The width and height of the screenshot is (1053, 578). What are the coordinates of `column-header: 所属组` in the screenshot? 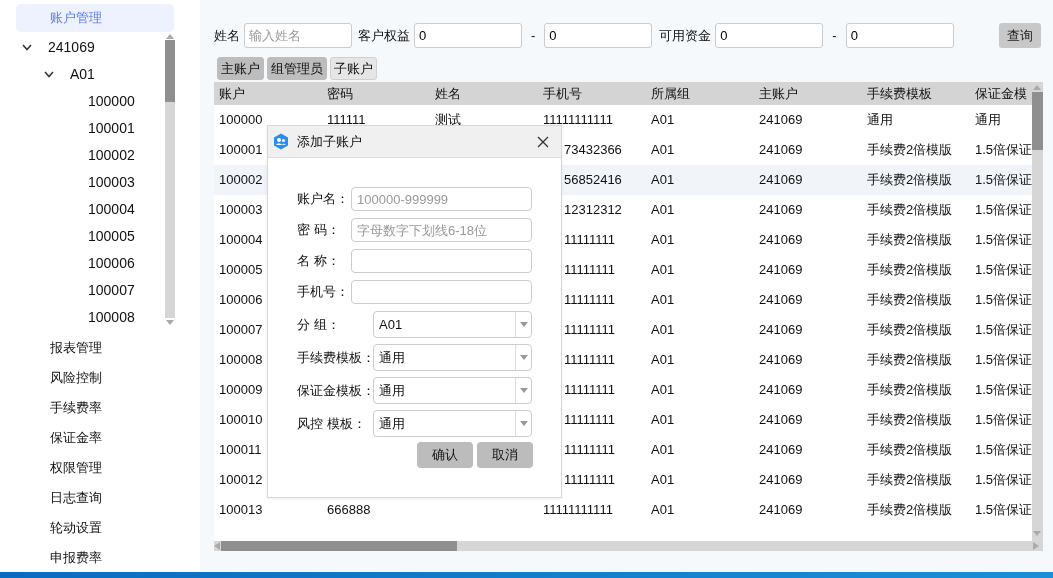 It's located at (700, 93).